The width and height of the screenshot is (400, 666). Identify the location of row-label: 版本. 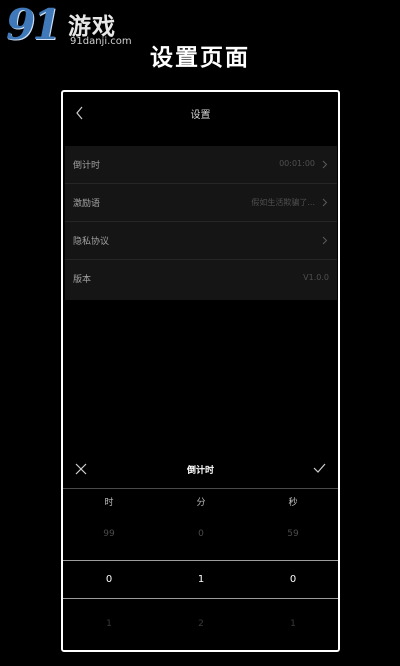
(82, 280).